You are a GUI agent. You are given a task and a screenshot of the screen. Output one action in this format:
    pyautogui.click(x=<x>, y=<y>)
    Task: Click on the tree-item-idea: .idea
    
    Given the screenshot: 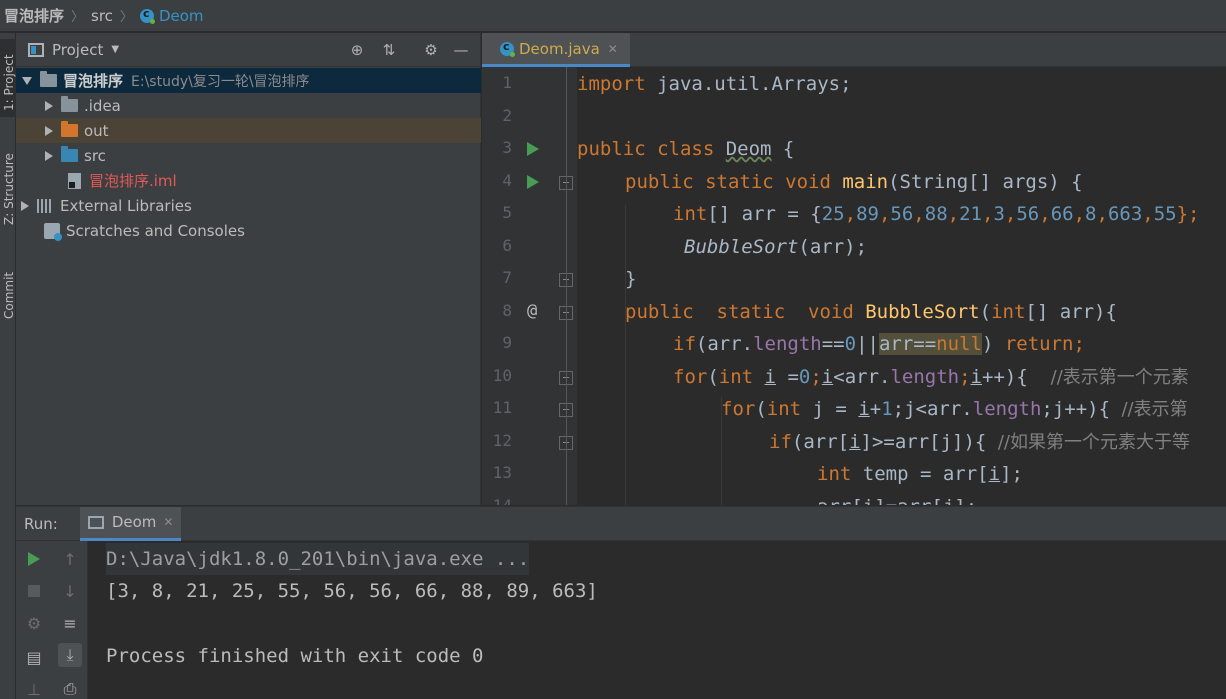 What is the action you would take?
    pyautogui.click(x=248, y=105)
    